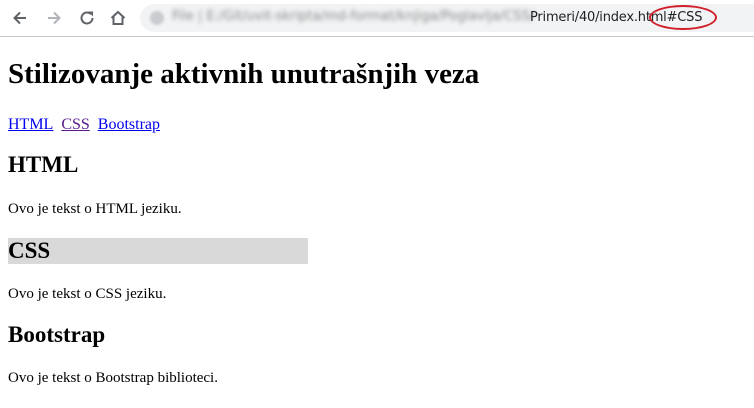  I want to click on section-heading-html: HTML, so click(43, 164).